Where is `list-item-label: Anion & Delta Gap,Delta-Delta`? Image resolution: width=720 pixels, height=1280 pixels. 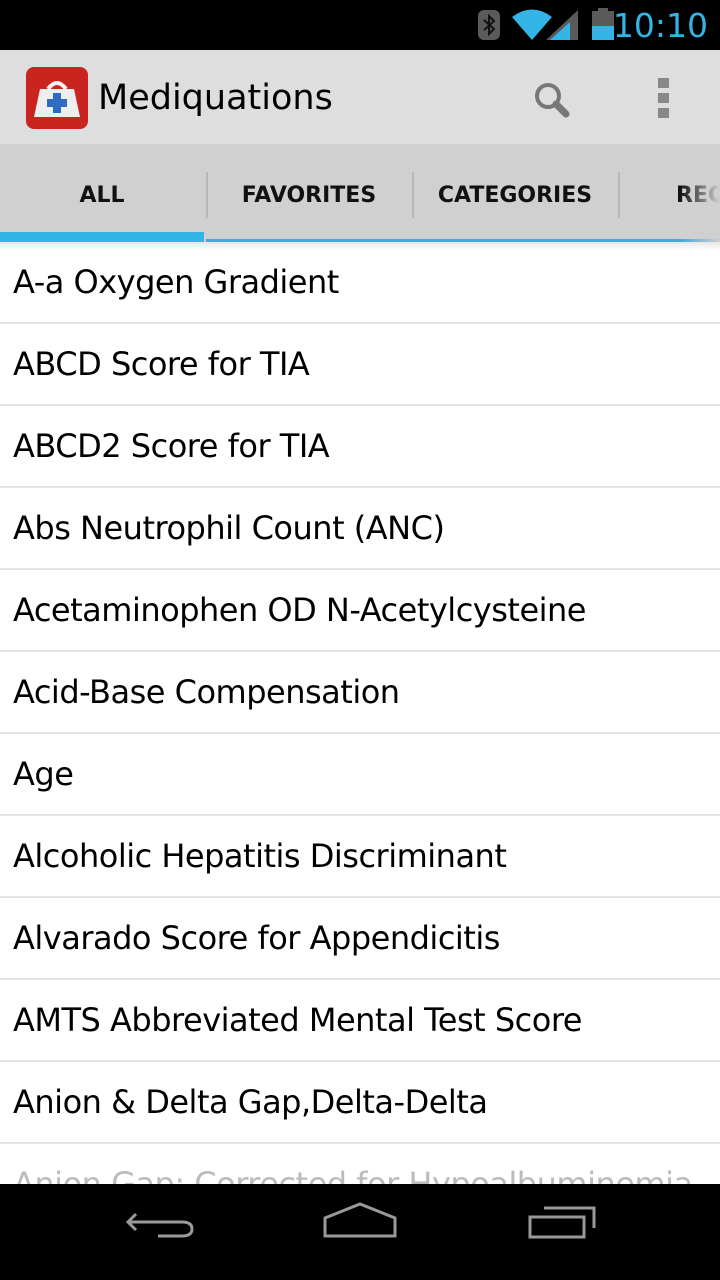 list-item-label: Anion & Delta Gap,Delta-Delta is located at coordinates (250, 1102).